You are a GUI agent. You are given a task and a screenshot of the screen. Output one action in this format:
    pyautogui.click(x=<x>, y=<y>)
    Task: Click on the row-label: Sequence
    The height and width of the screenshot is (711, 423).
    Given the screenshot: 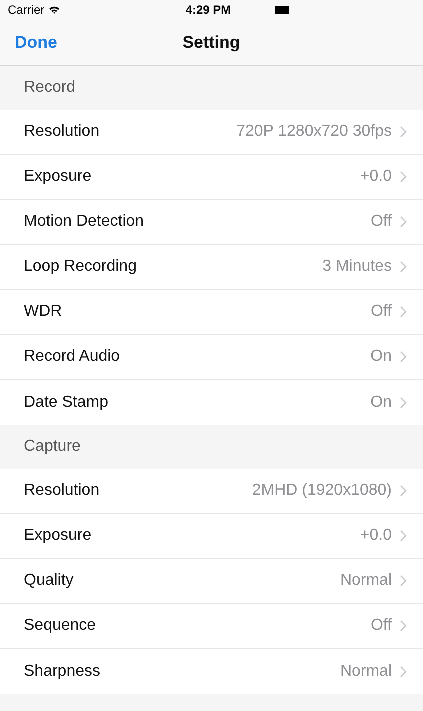 What is the action you would take?
    pyautogui.click(x=60, y=626)
    